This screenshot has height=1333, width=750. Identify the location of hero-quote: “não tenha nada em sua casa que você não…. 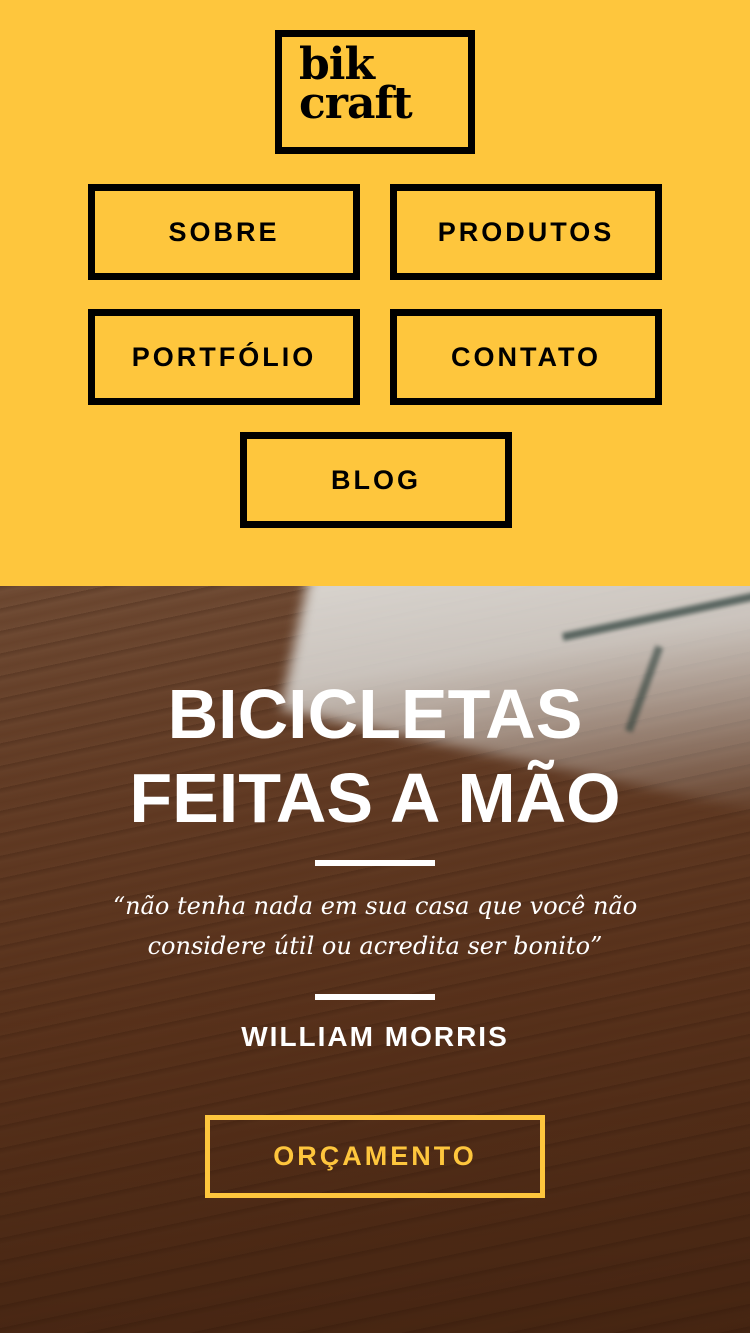
(375, 926).